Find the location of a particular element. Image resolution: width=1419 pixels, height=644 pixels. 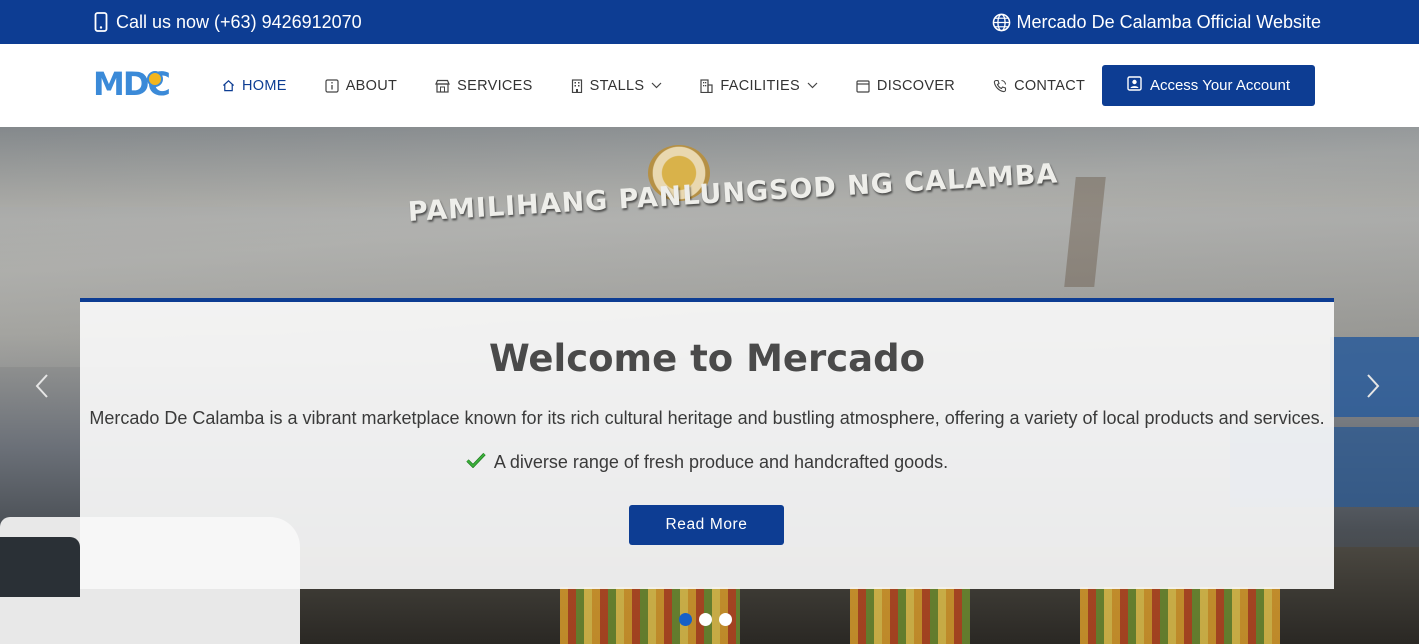

nav-facilities: FACILITIES is located at coordinates (759, 86).